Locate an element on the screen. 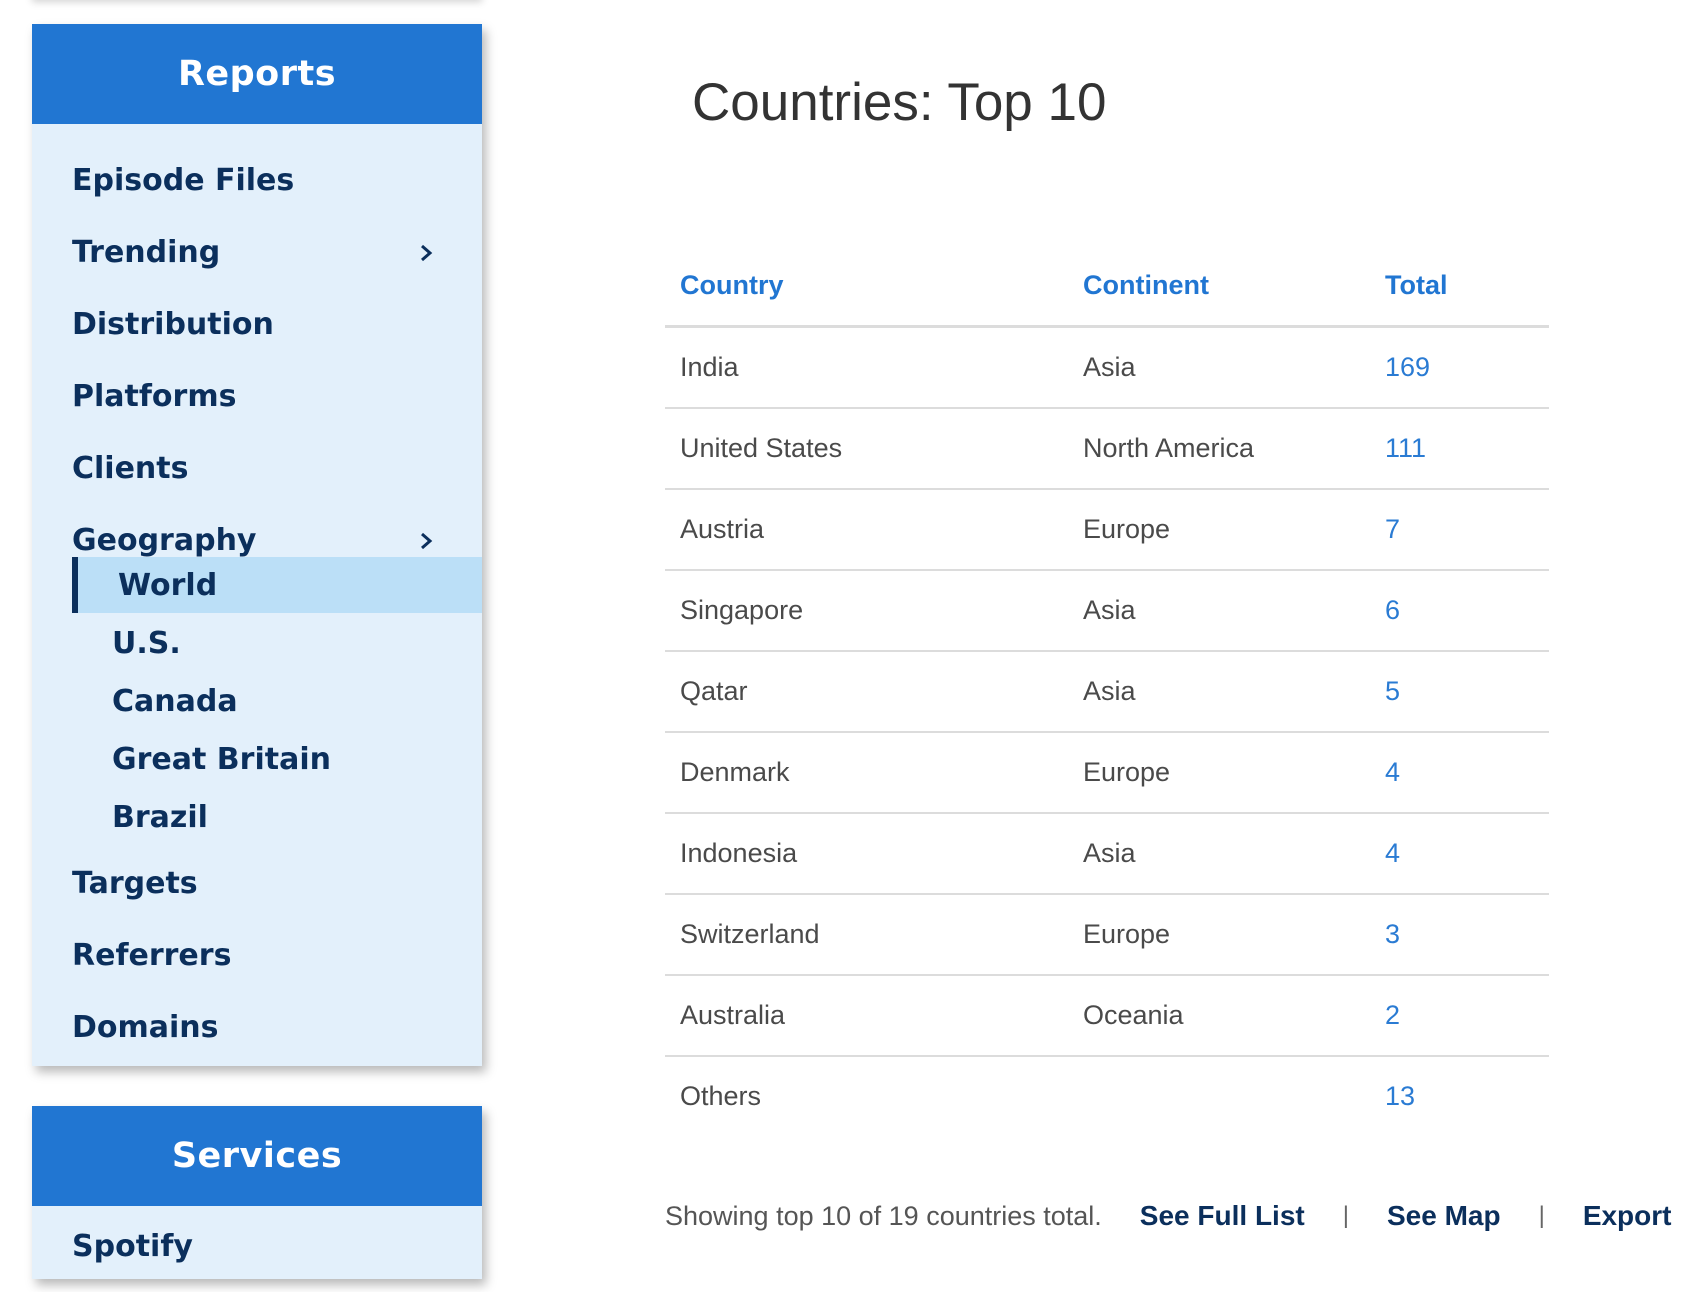 This screenshot has height=1292, width=1686. services-panel: Services Spotify is located at coordinates (257, 1192).